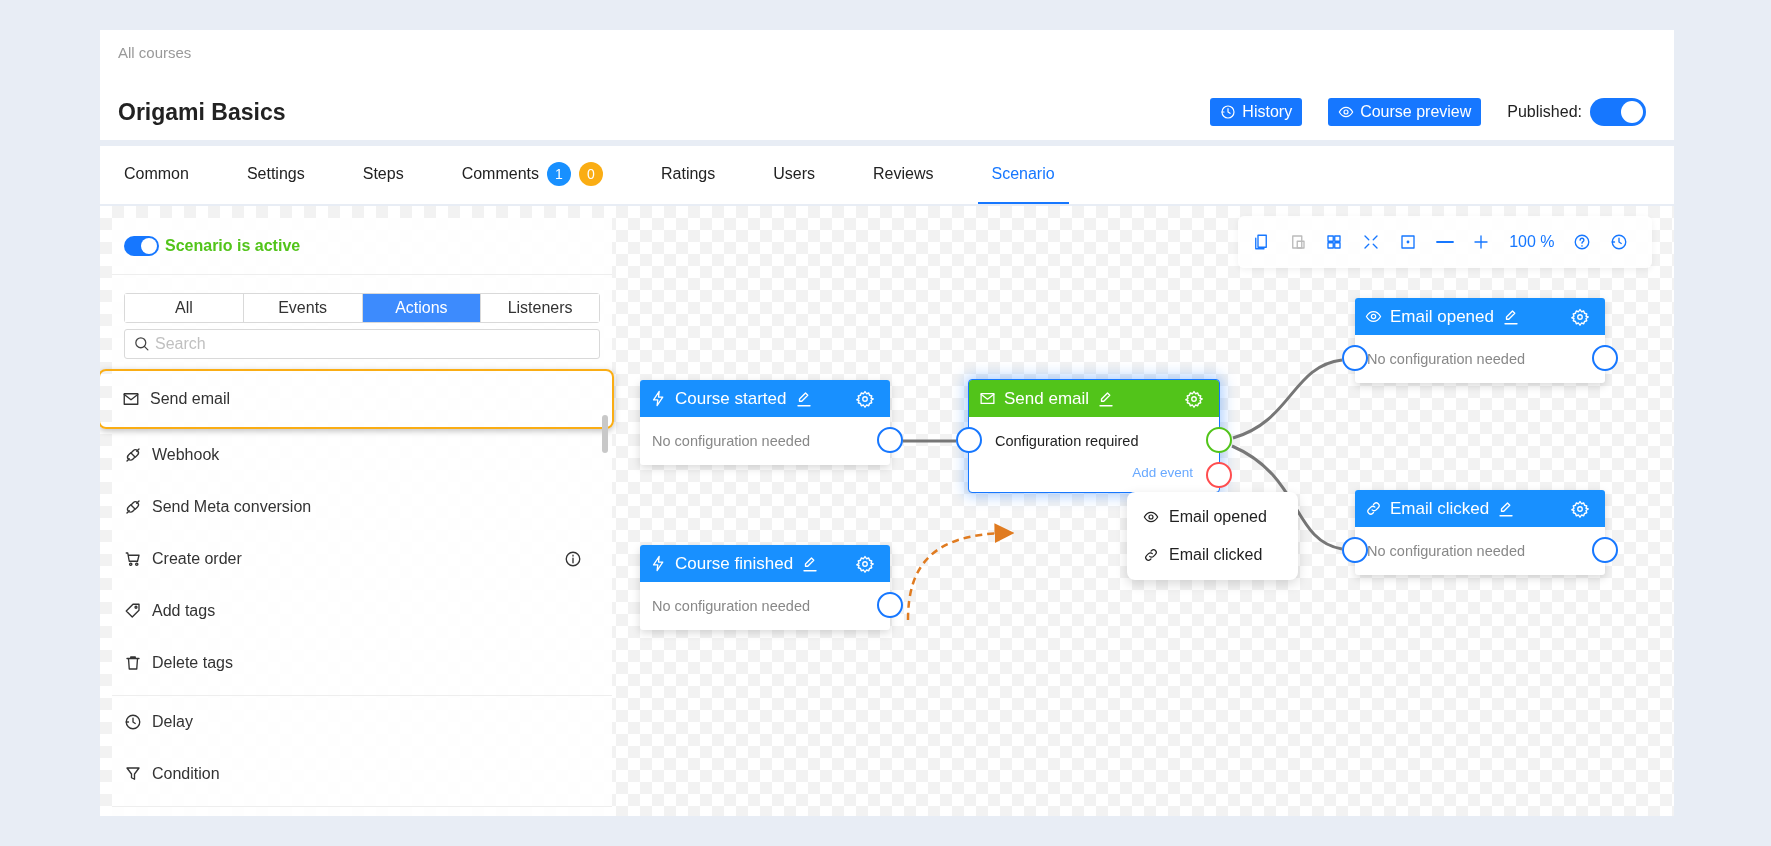 This screenshot has width=1771, height=846. Describe the element at coordinates (197, 559) in the screenshot. I see `item-label: Create order` at that location.